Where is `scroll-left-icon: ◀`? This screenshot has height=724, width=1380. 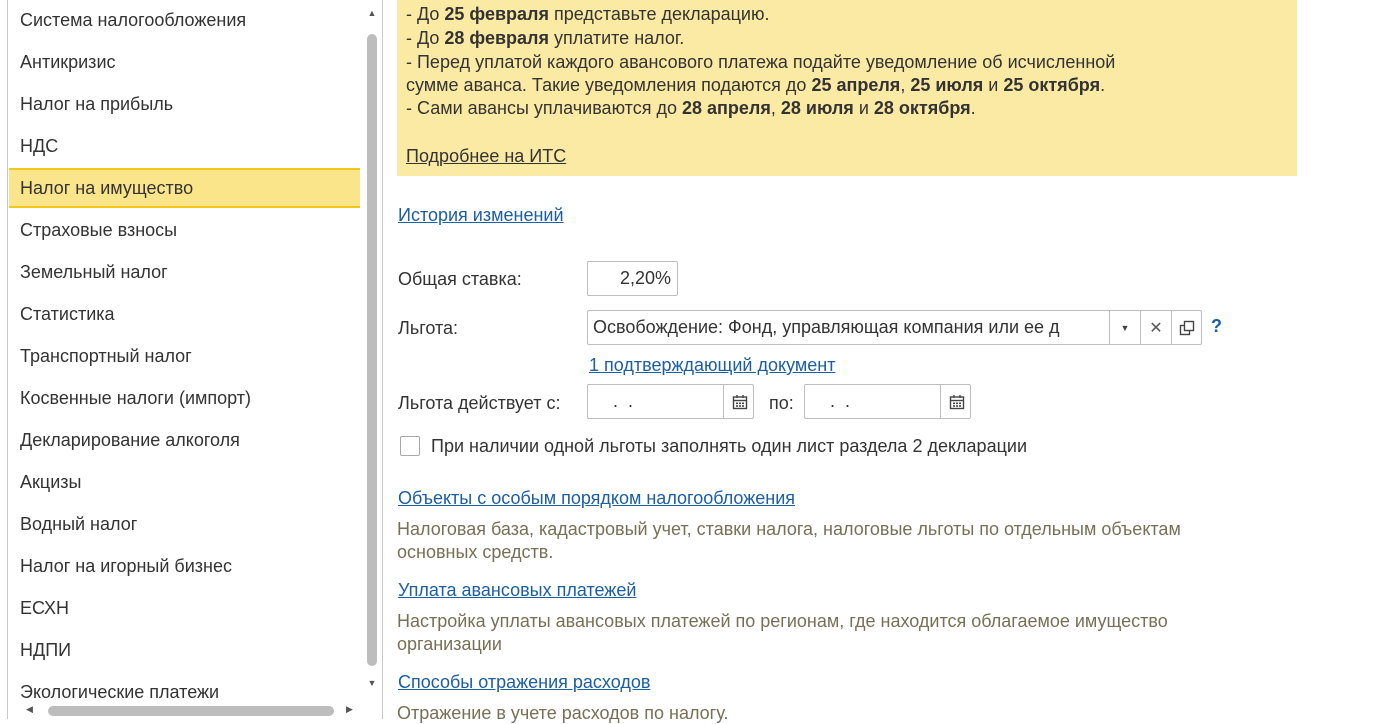
scroll-left-icon: ◀ is located at coordinates (29, 709).